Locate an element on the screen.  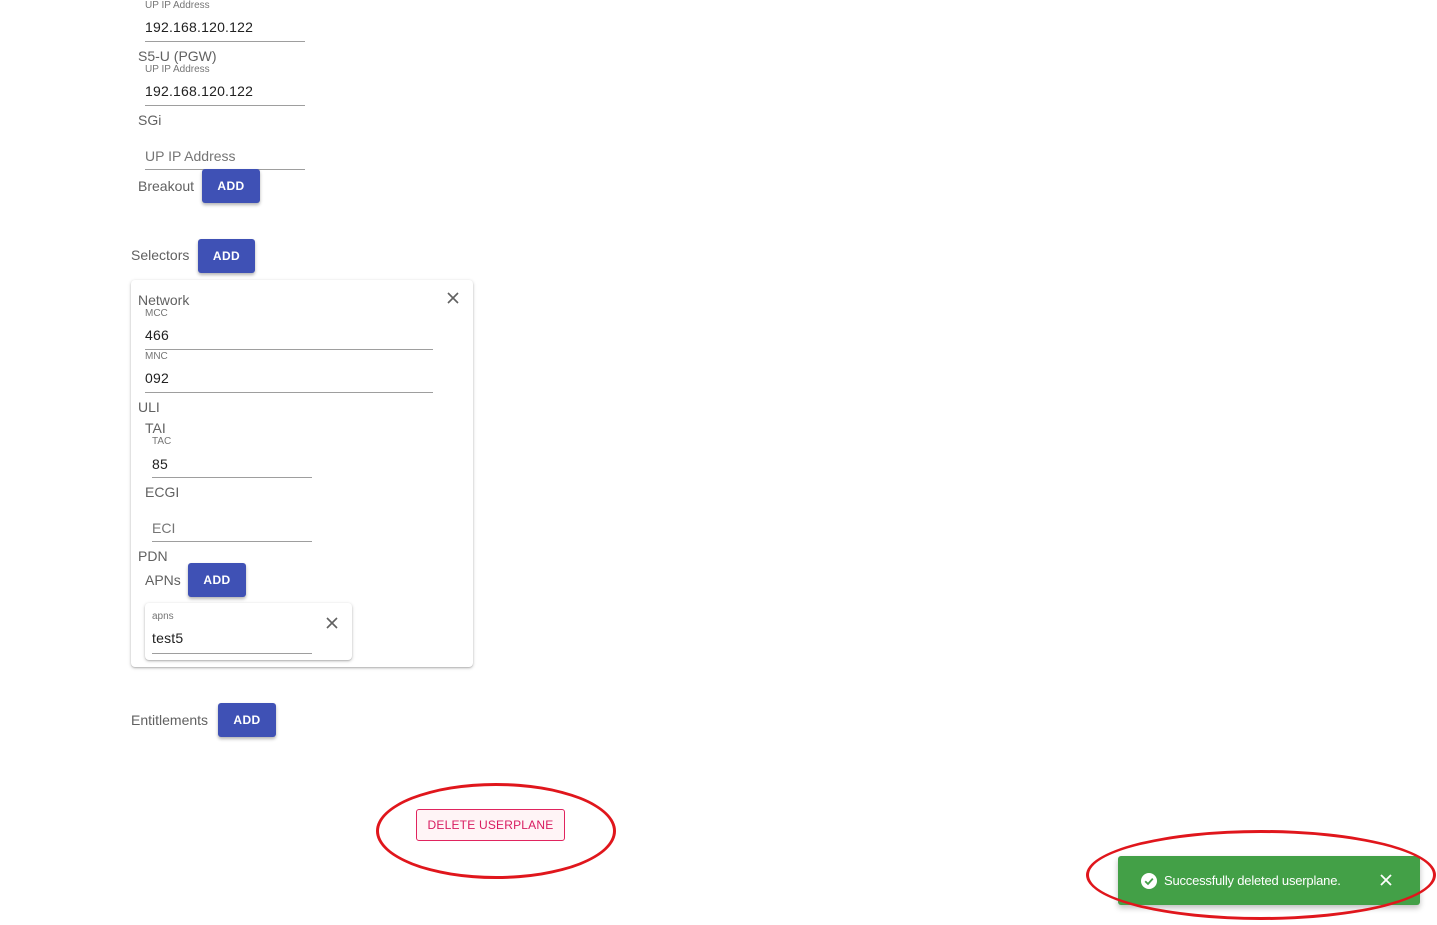
pdn-heading: PDN is located at coordinates (153, 556).